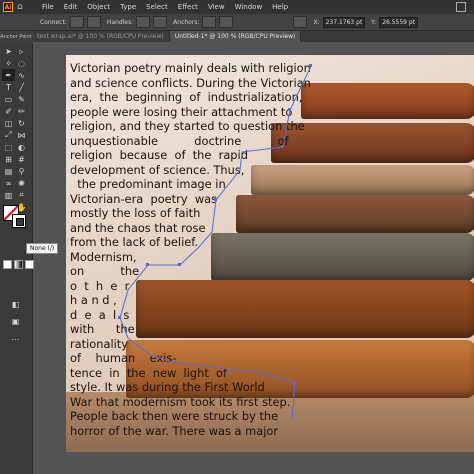  Describe the element at coordinates (21, 111) in the screenshot. I see `pencil-tool-icon: ✏` at that location.